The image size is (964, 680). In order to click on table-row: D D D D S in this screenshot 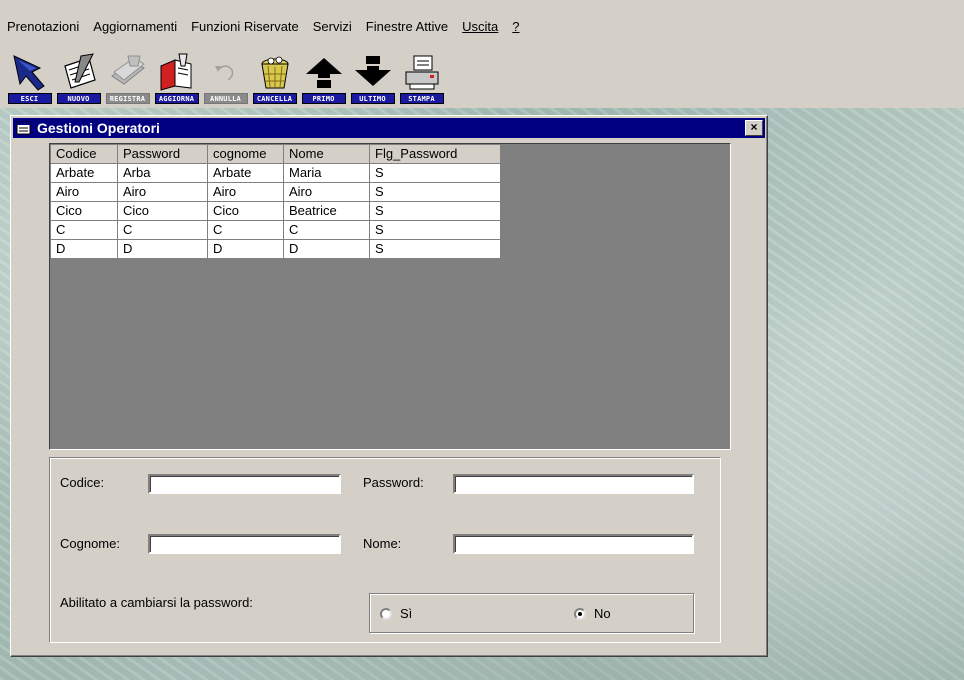, I will do `click(275, 249)`.